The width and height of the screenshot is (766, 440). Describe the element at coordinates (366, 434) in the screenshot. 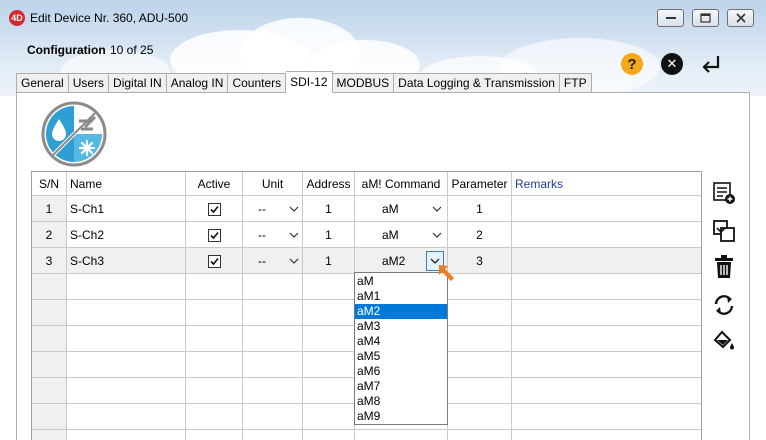

I see `empty-row` at that location.